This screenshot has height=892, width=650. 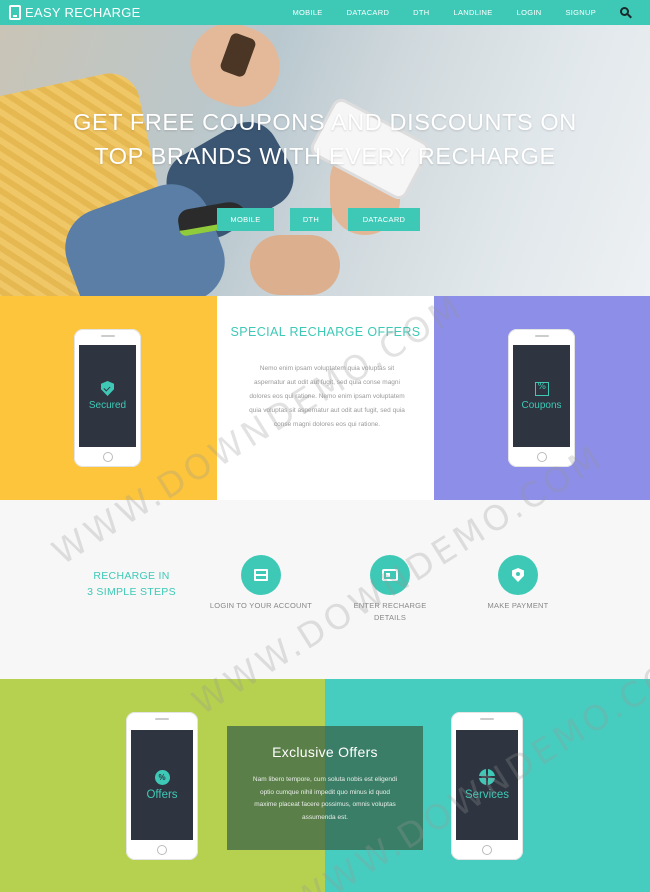 I want to click on services-label: Services, so click(x=487, y=795).